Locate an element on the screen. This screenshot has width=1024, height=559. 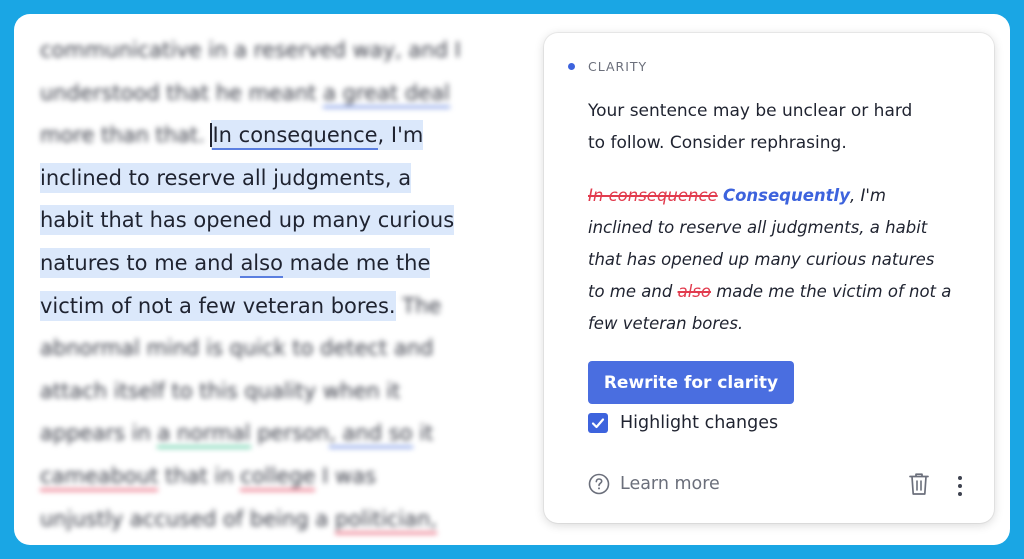
preview-line: that has opened up many curious natures is located at coordinates (761, 259).